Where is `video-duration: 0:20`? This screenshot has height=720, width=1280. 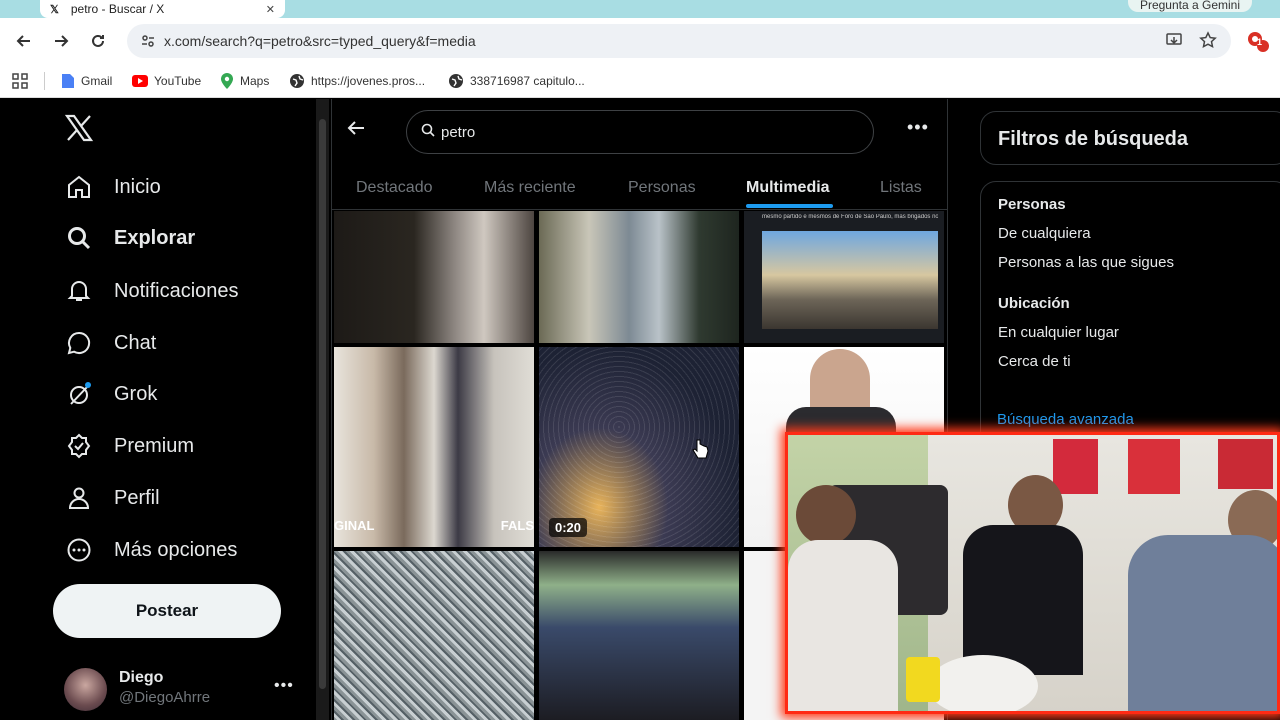 video-duration: 0:20 is located at coordinates (568, 527).